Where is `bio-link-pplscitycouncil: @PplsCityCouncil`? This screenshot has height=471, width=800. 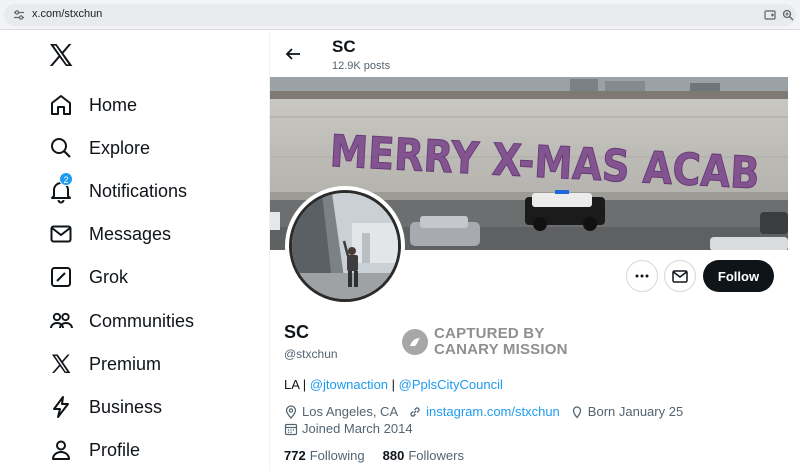
bio-link-pplscitycouncil: @PplsCityCouncil is located at coordinates (451, 384).